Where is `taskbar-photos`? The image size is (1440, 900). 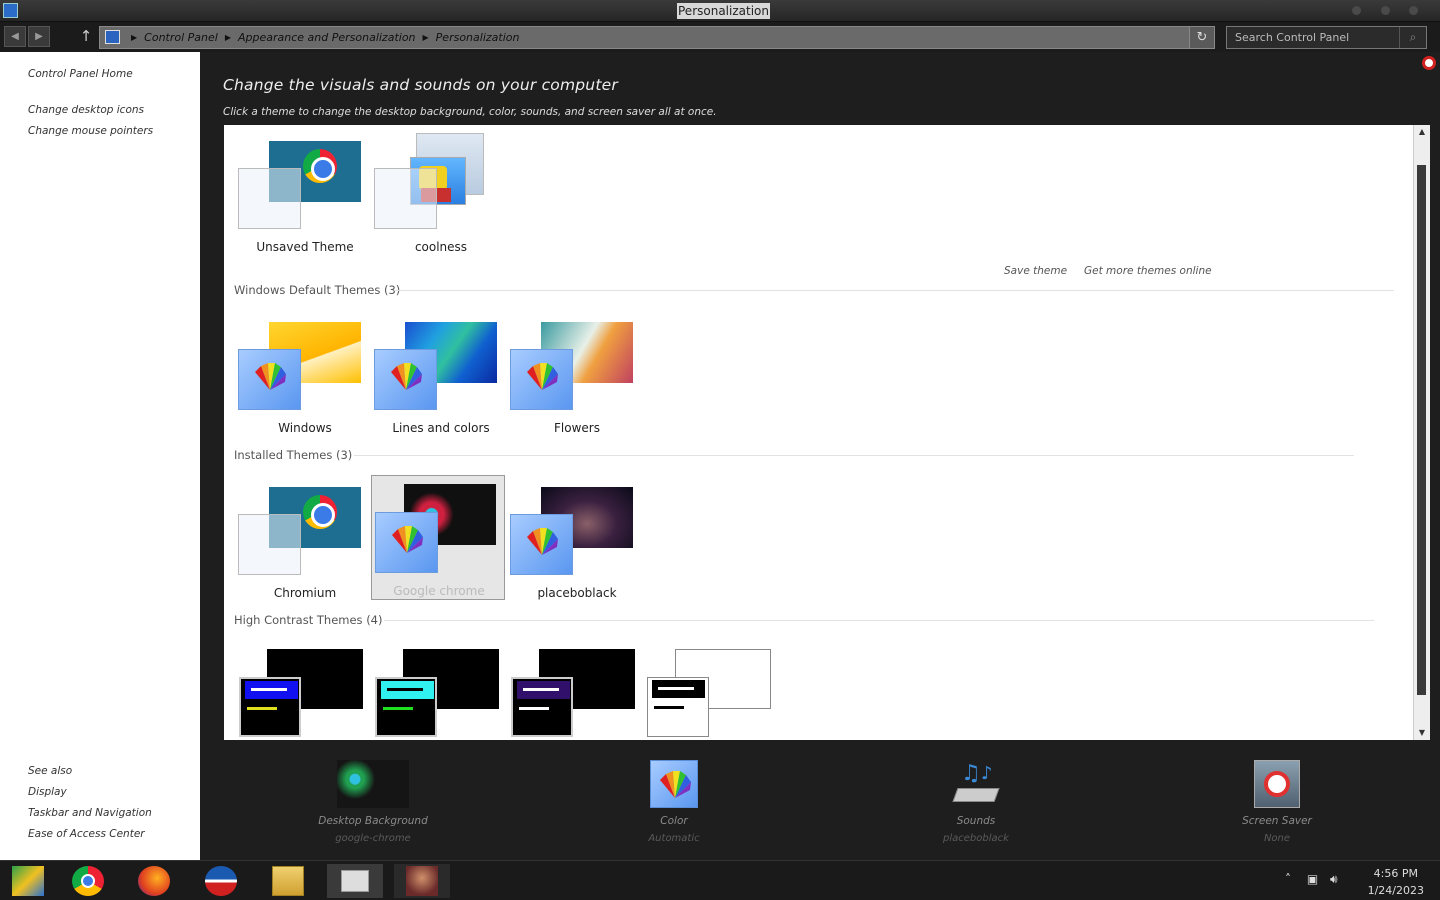 taskbar-photos is located at coordinates (422, 881).